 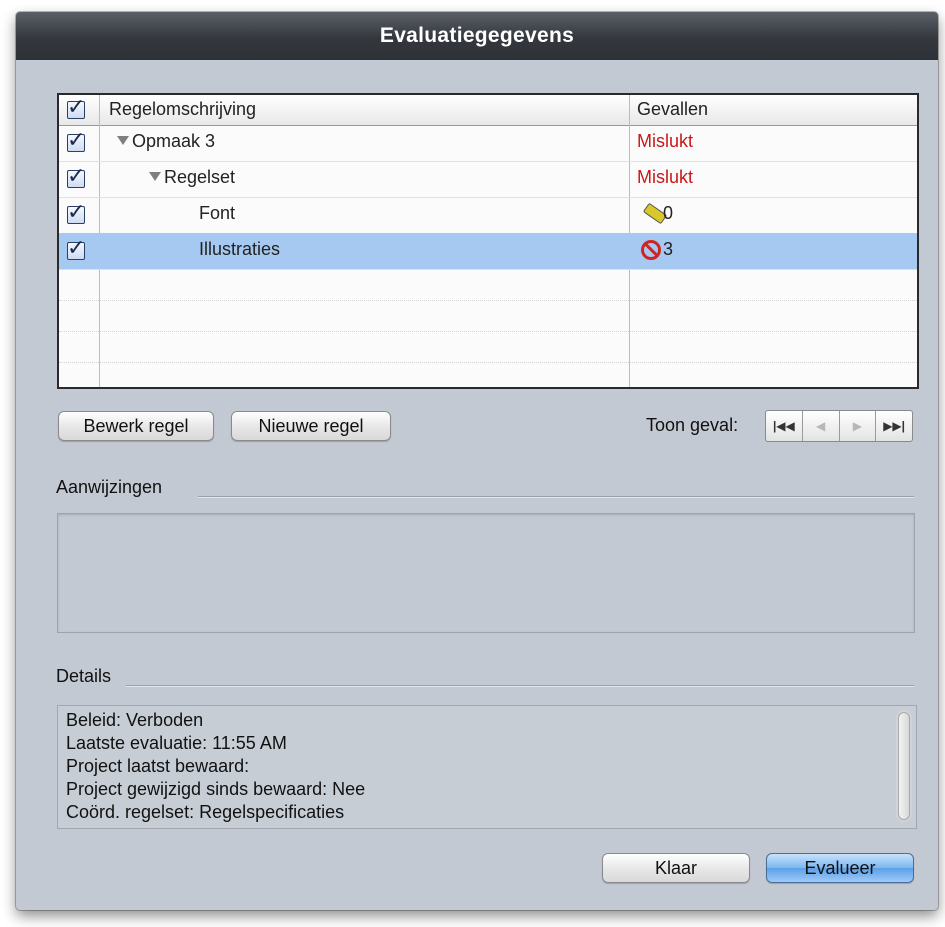 What do you see at coordinates (676, 868) in the screenshot?
I see `done-button: Klaar` at bounding box center [676, 868].